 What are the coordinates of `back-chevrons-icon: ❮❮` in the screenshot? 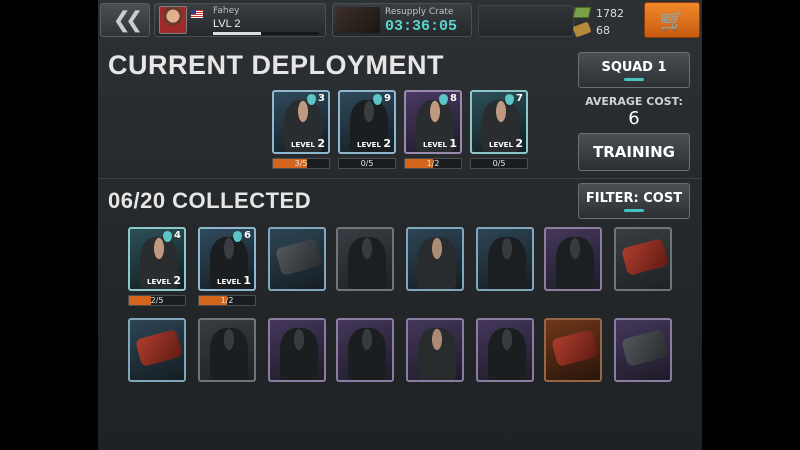 It's located at (128, 20).